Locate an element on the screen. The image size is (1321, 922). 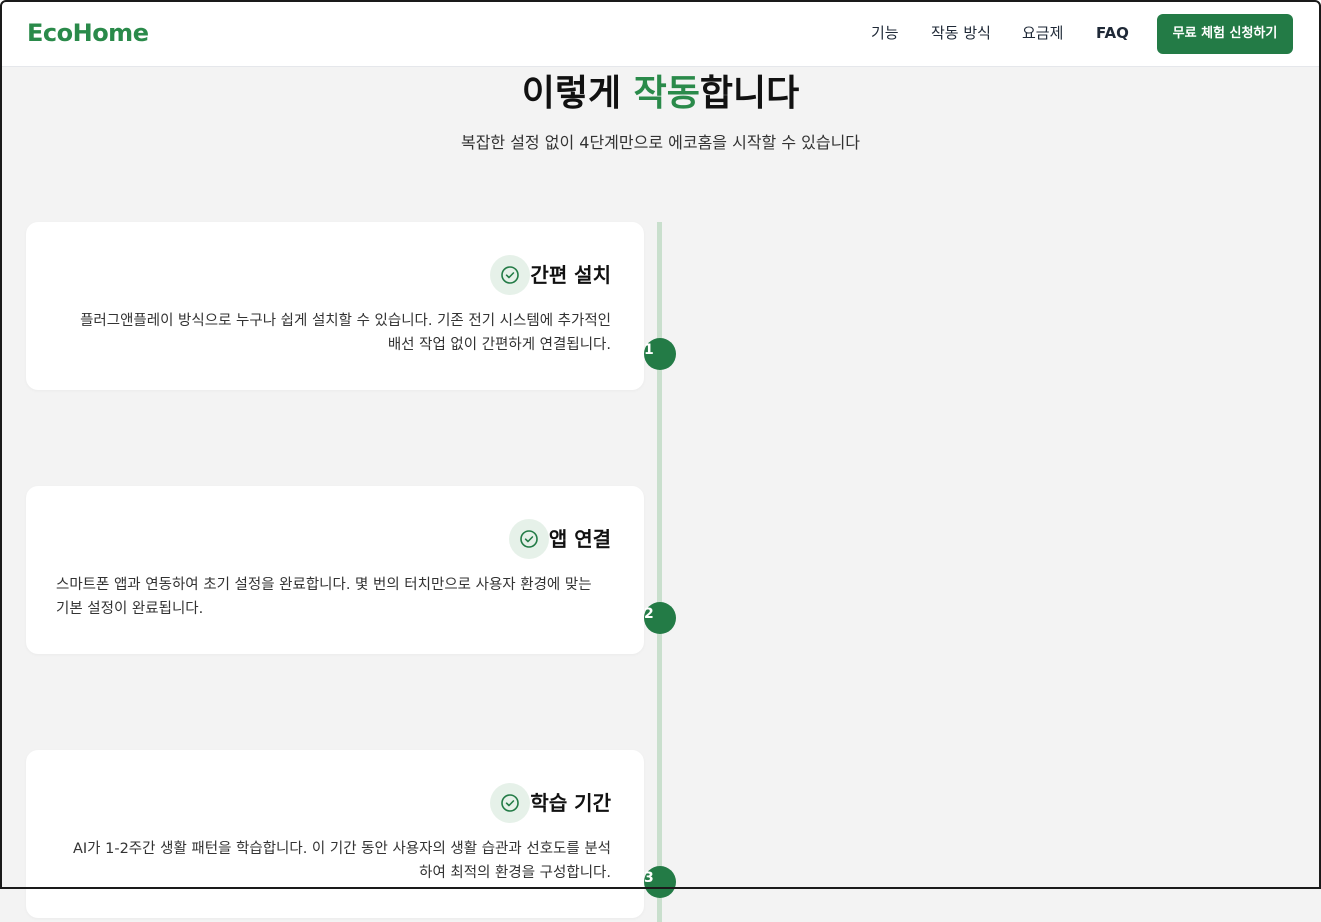
section-title-suffix: 합니다 is located at coordinates (749, 93).